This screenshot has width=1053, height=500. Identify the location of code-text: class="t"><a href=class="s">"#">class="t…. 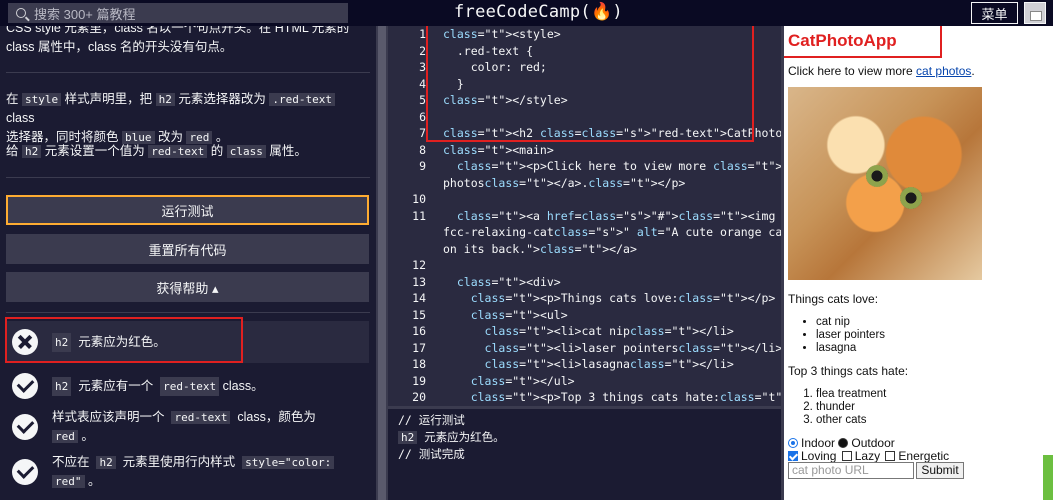
(612, 216).